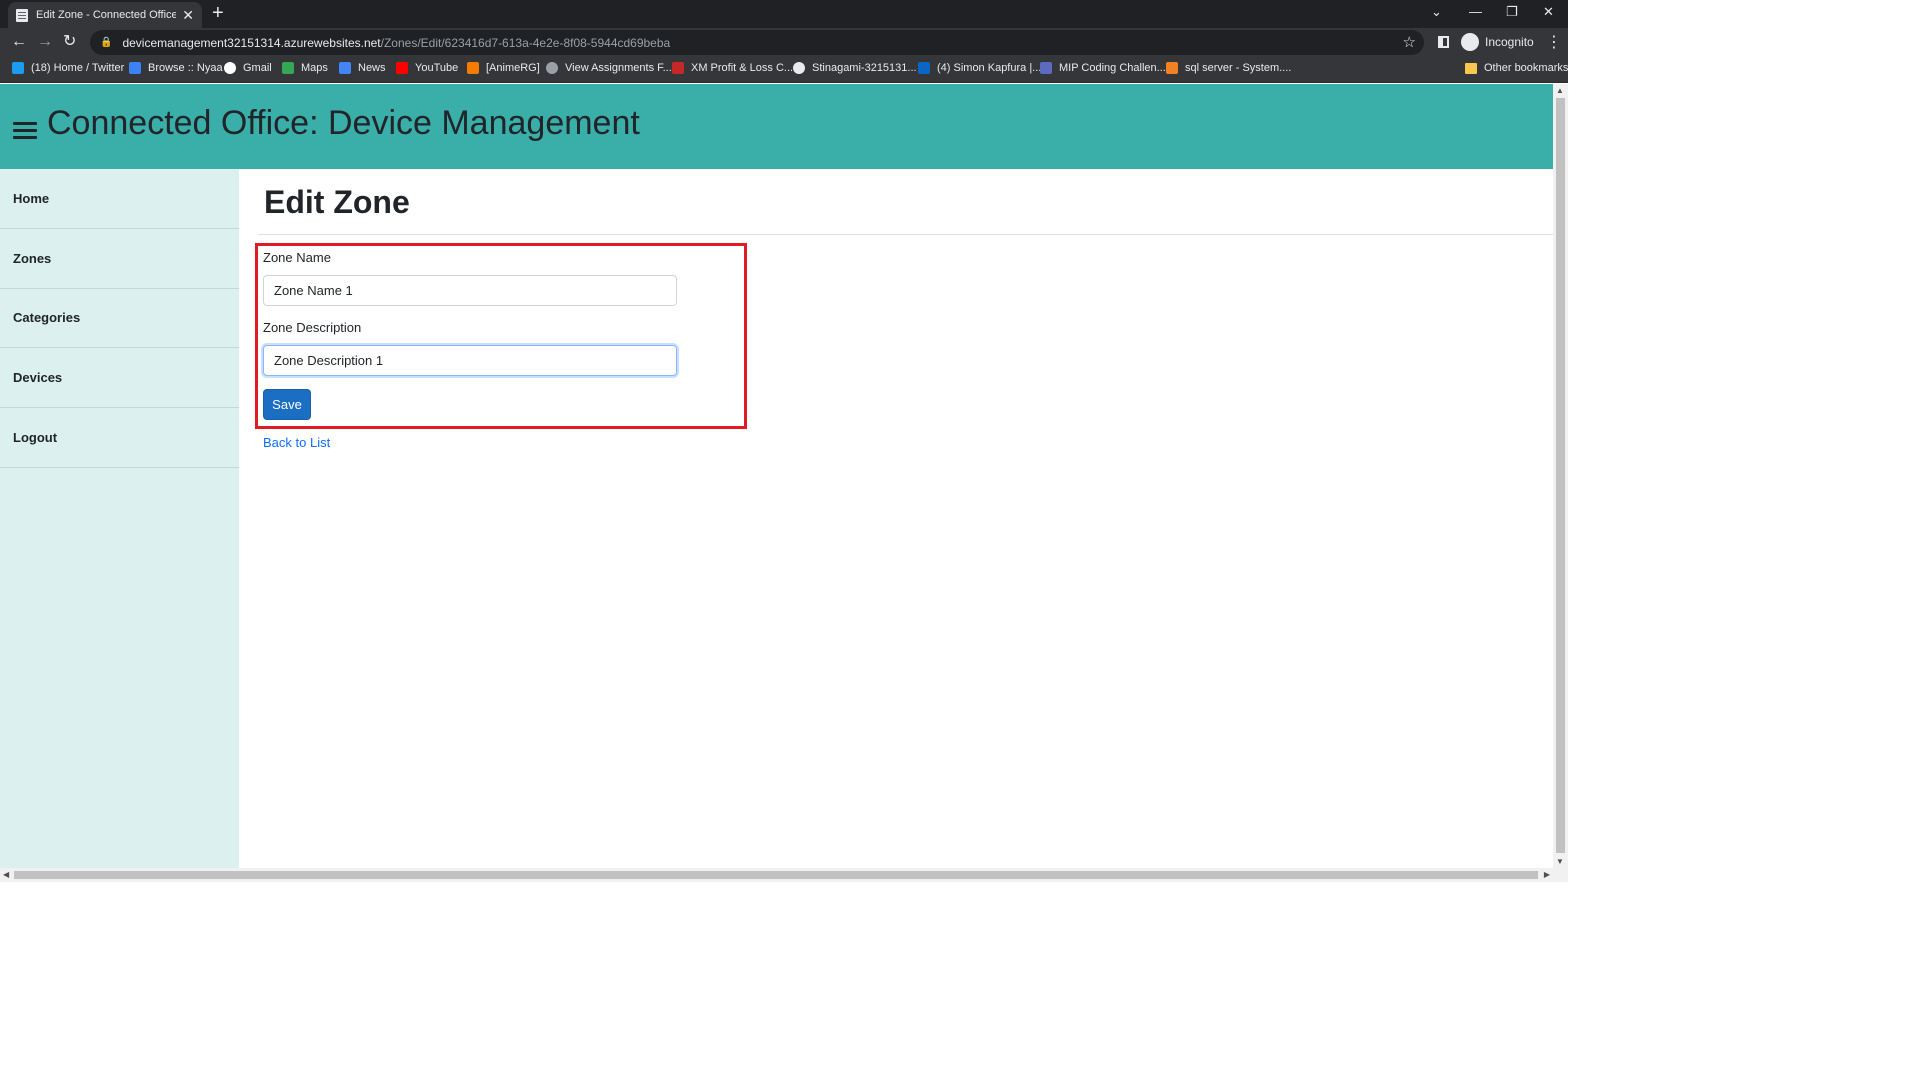 This screenshot has height=1080, width=1920. What do you see at coordinates (1471, 68) in the screenshot?
I see `folder-icon` at bounding box center [1471, 68].